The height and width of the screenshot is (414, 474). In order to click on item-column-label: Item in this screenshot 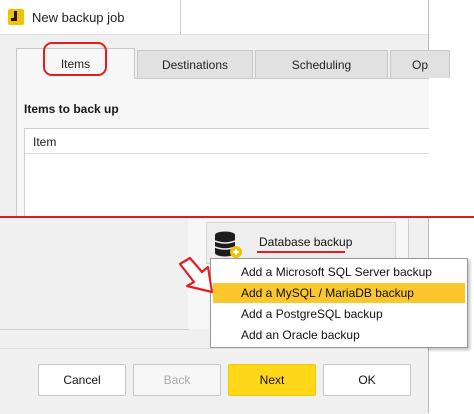, I will do `click(45, 142)`.